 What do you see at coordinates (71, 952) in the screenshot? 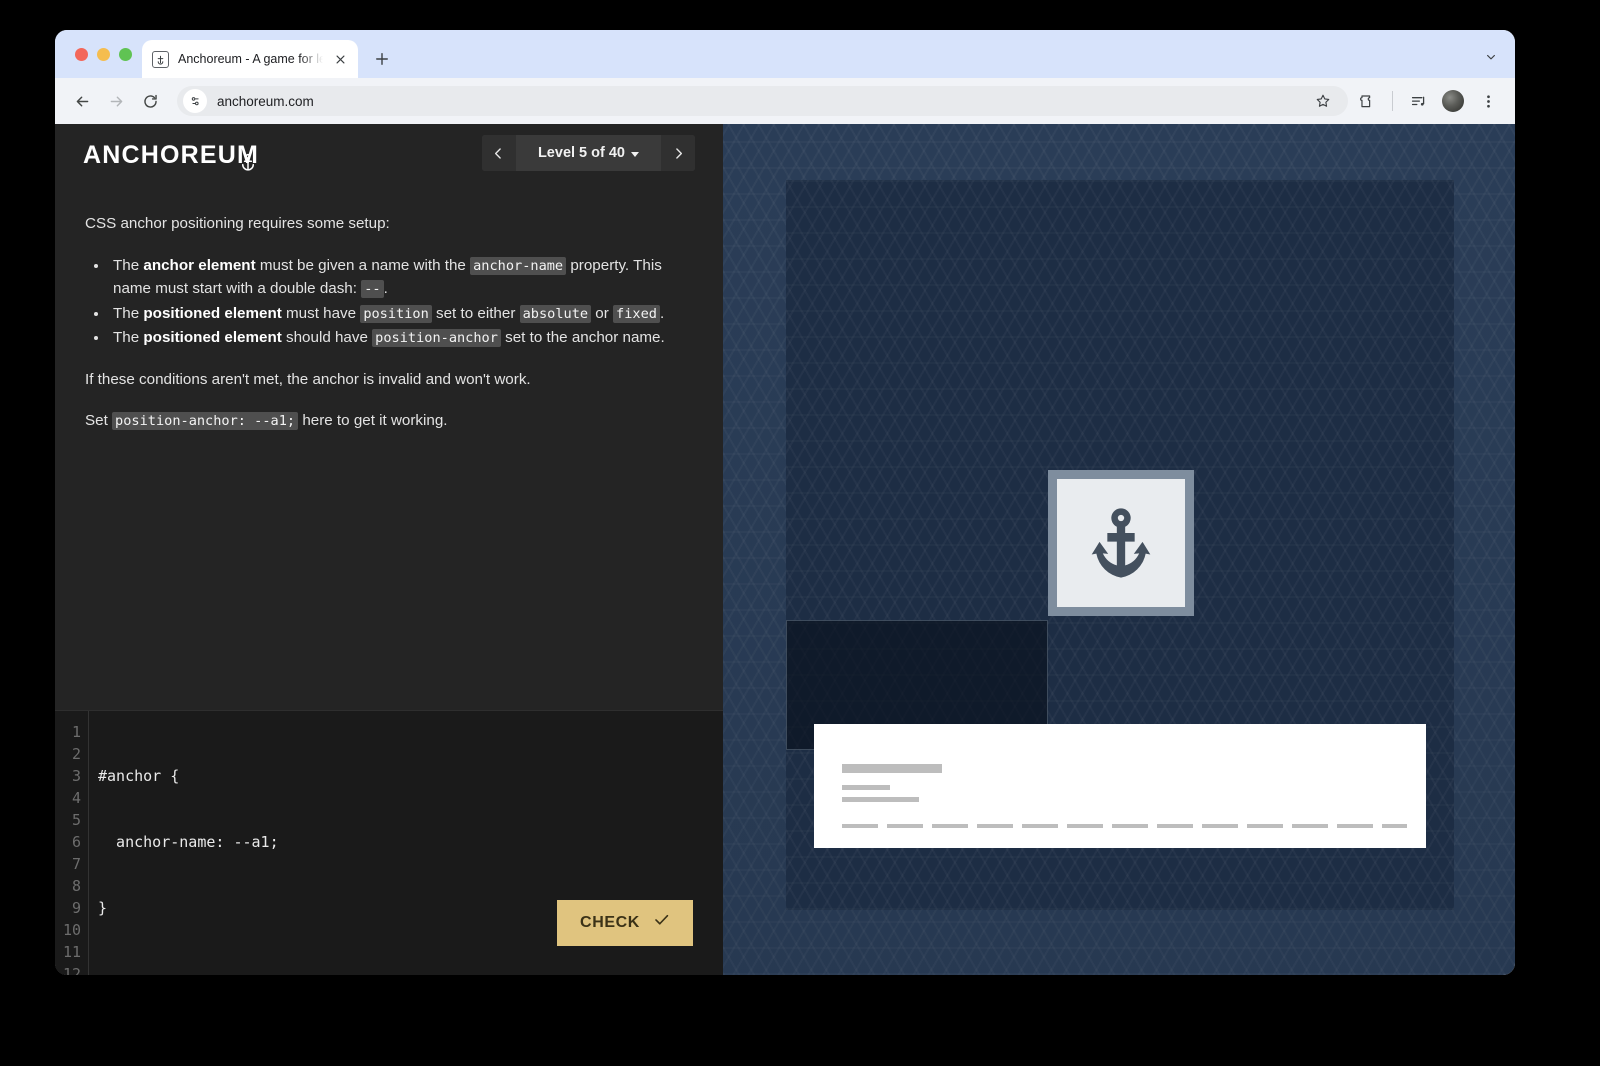
I see `line-number: 11` at bounding box center [71, 952].